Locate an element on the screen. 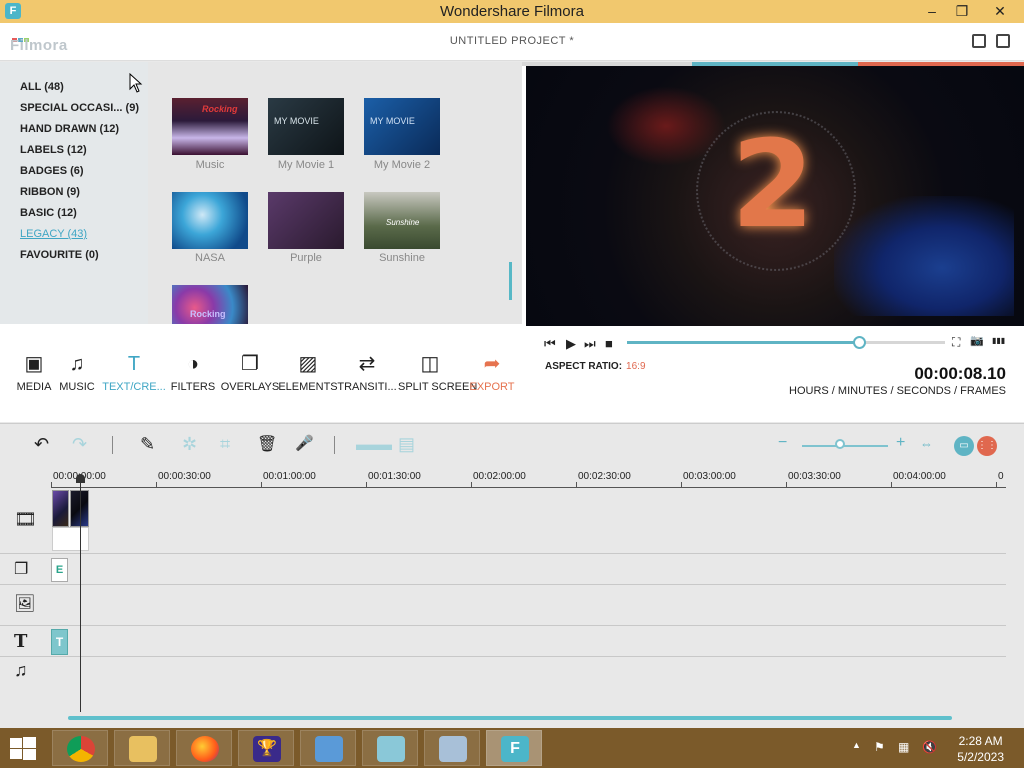  control-panel-icon is located at coordinates (329, 749).